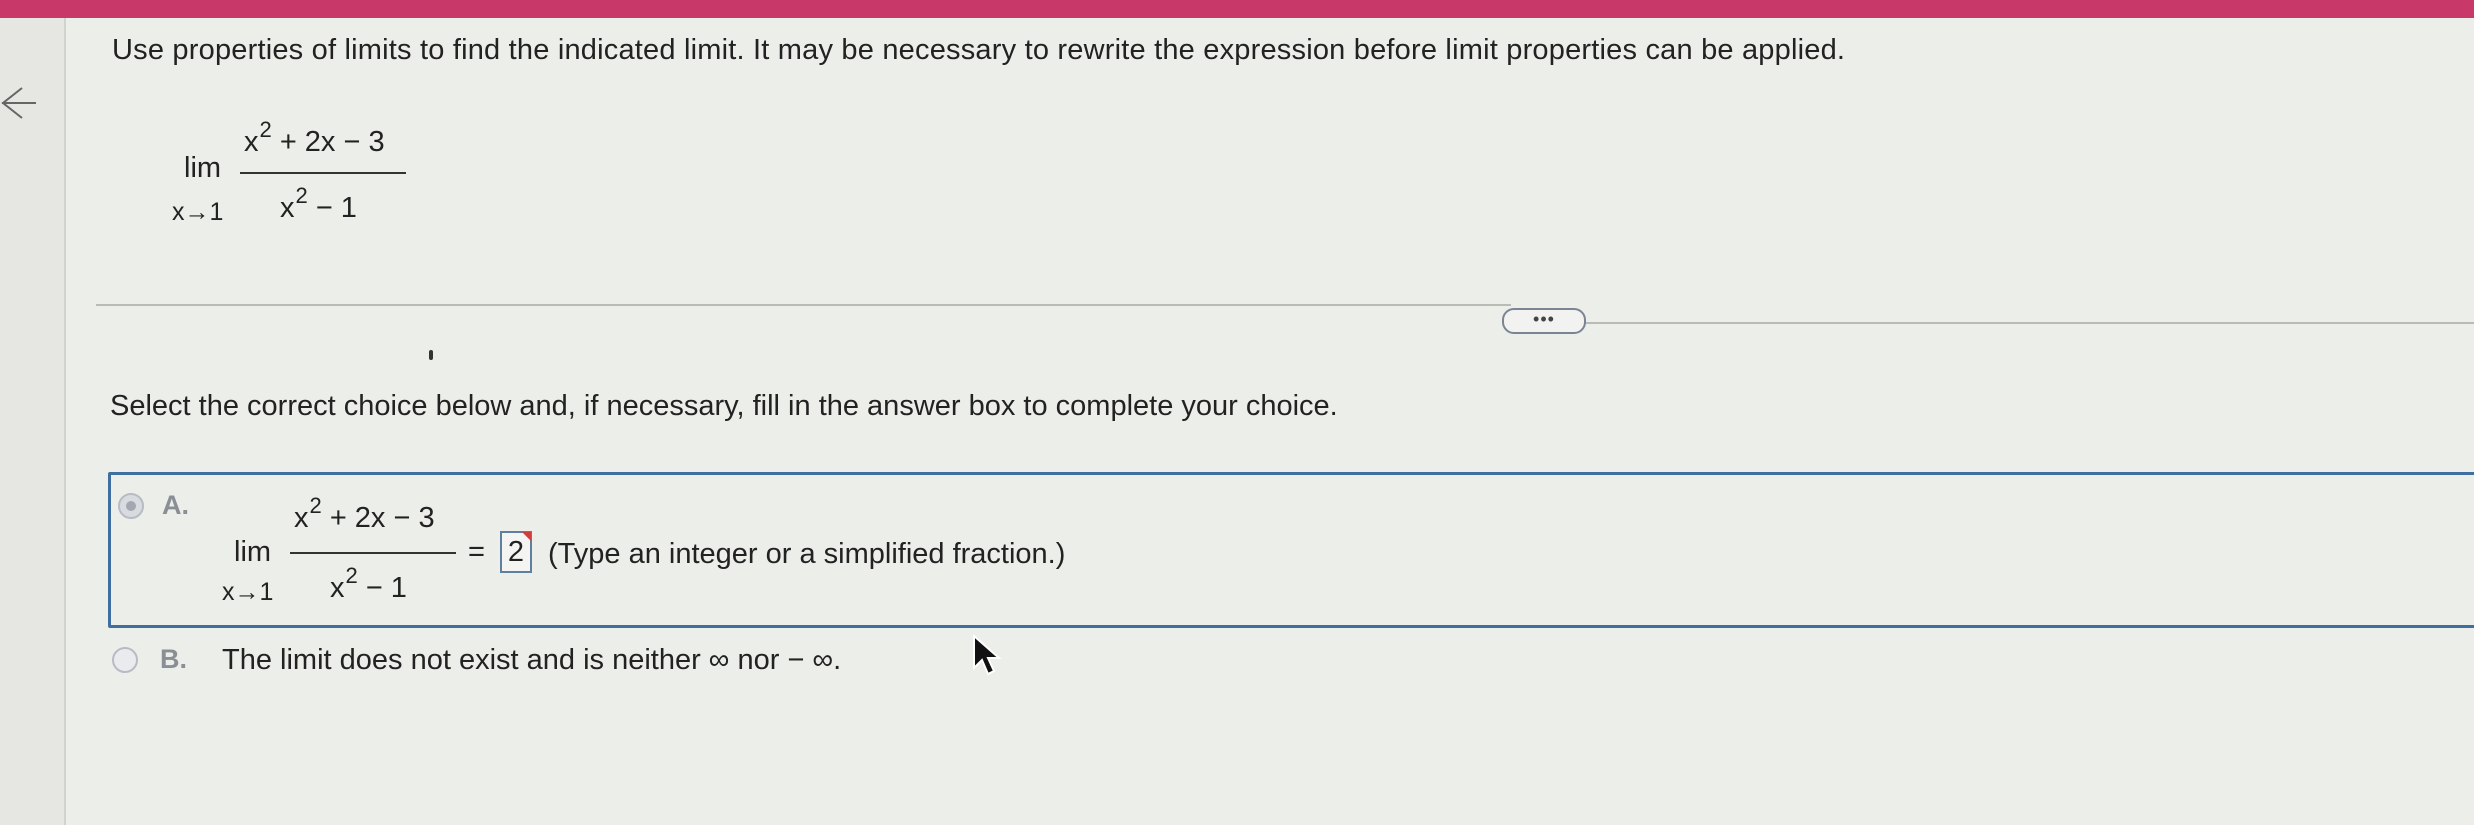  What do you see at coordinates (351, 575) in the screenshot?
I see `choice-a-denominator-exponent: 2` at bounding box center [351, 575].